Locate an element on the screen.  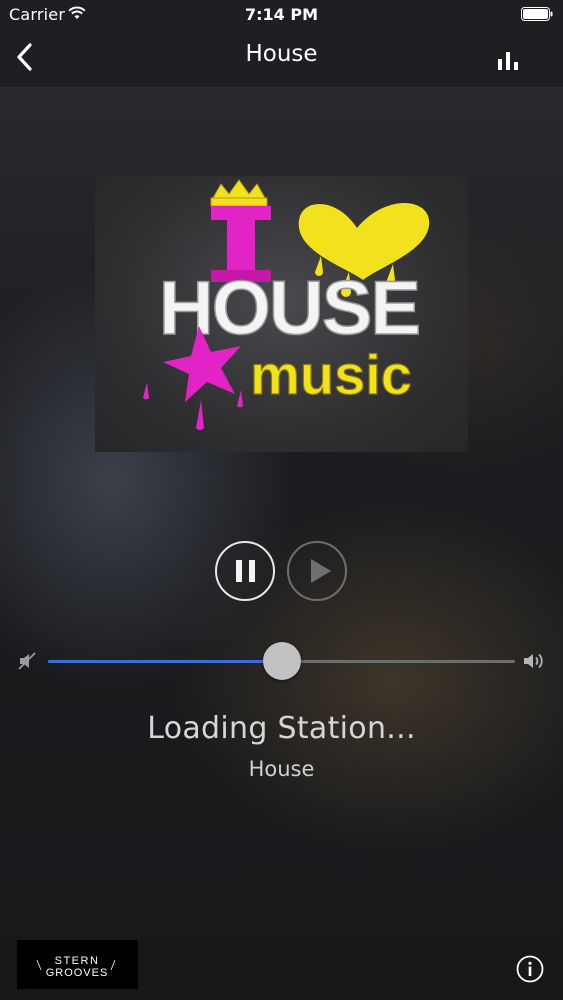
status-bar: Carrier 7:14 PM is located at coordinates (281, 15).